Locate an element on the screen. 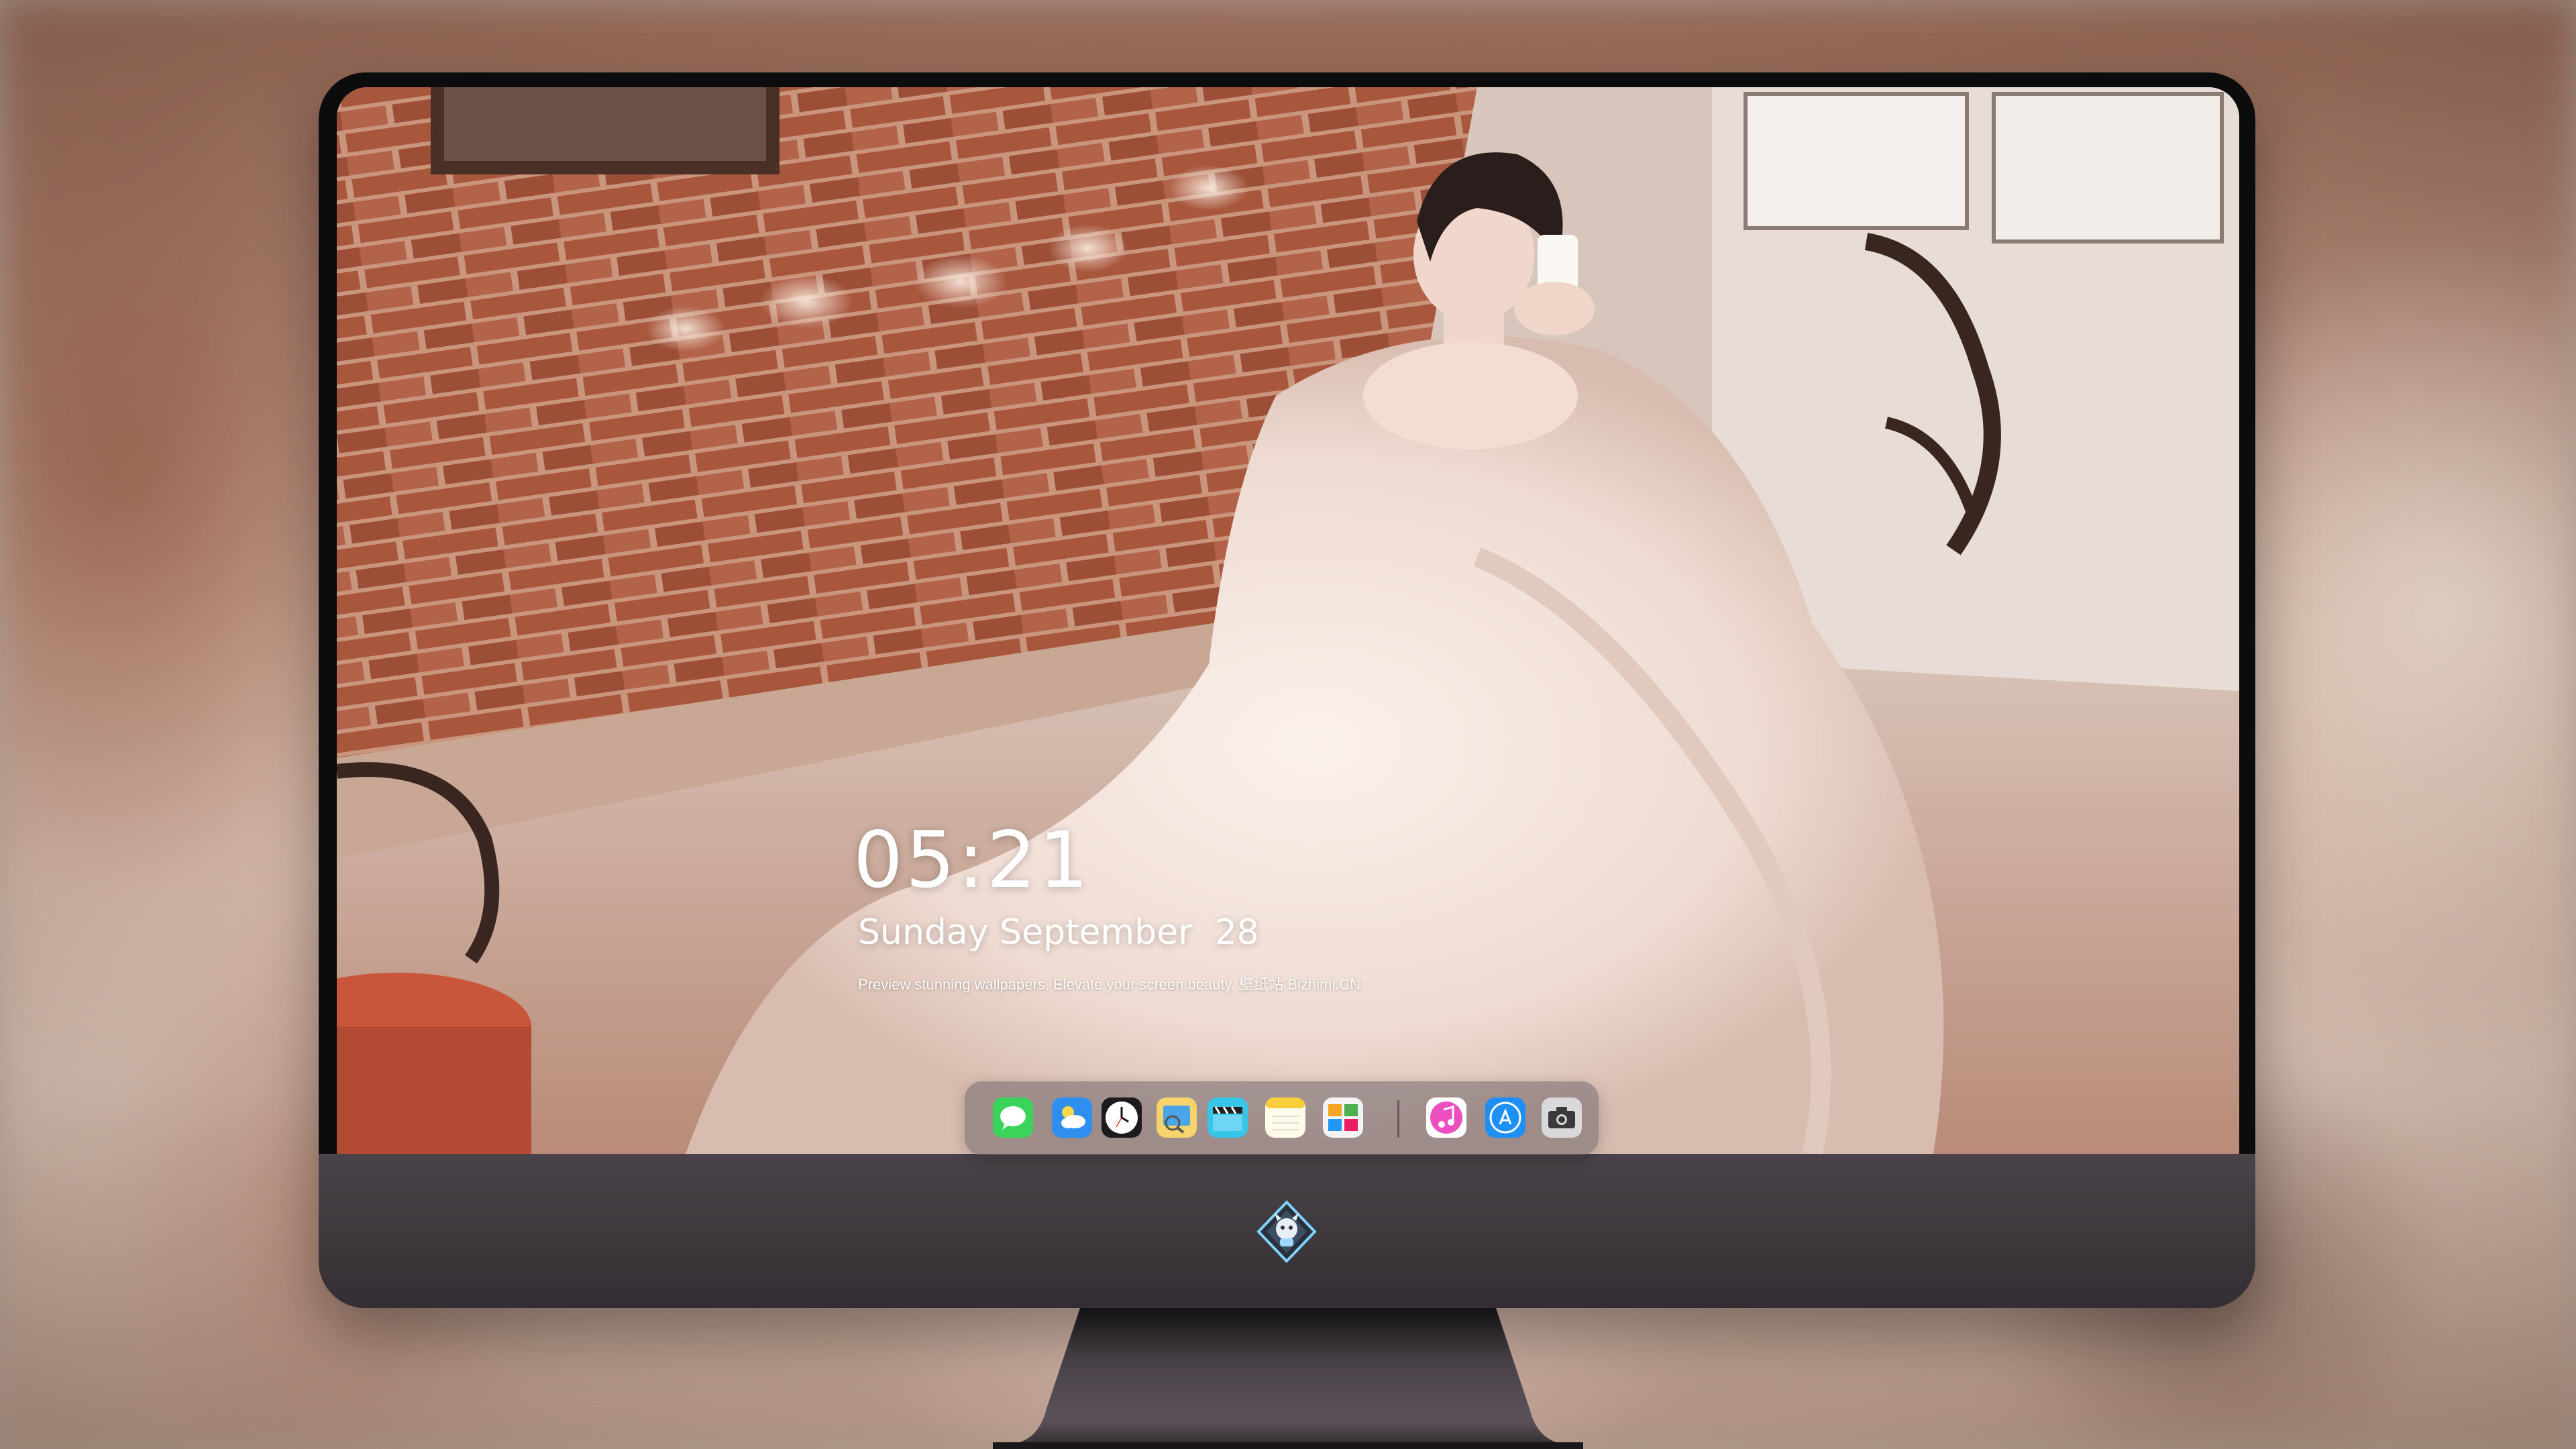  weather-icon is located at coordinates (1072, 1117).